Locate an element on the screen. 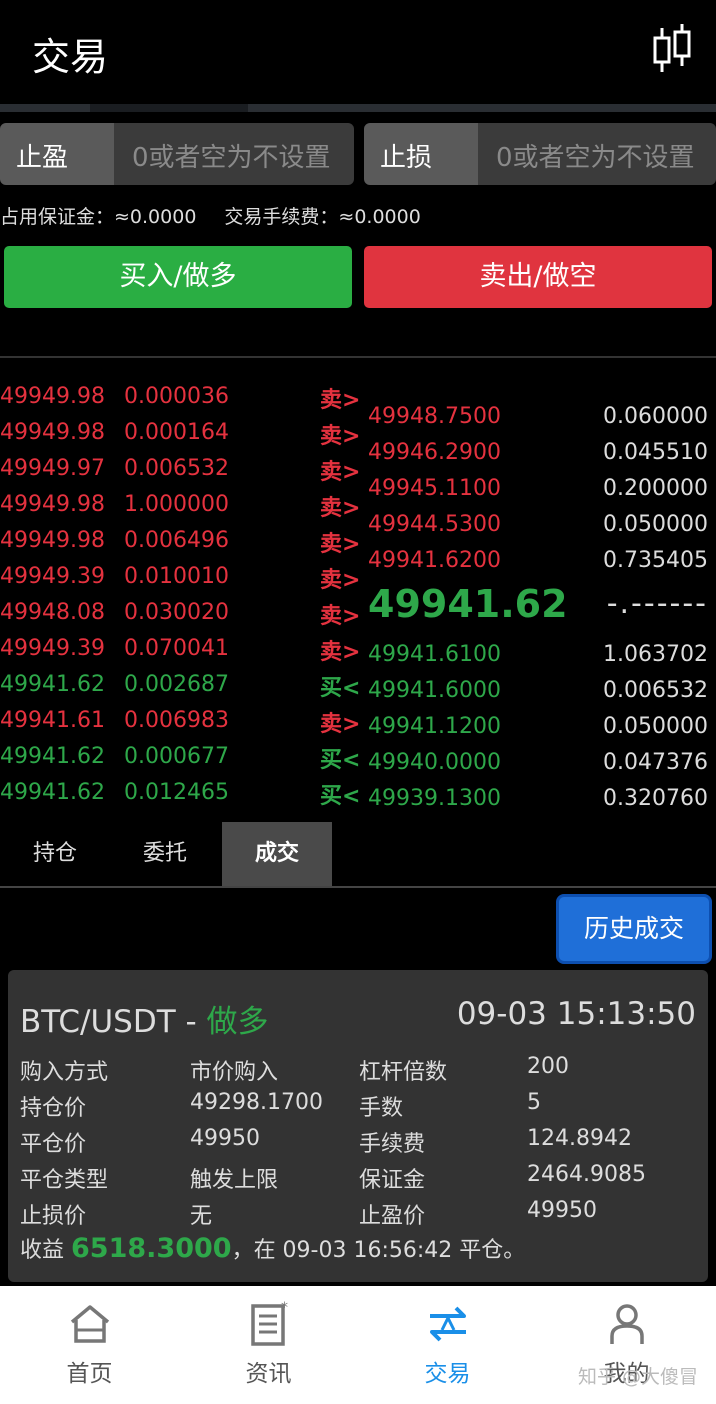 This screenshot has width=716, height=1404. trade-pair: BTC/USDT - 做多 is located at coordinates (144, 1018).